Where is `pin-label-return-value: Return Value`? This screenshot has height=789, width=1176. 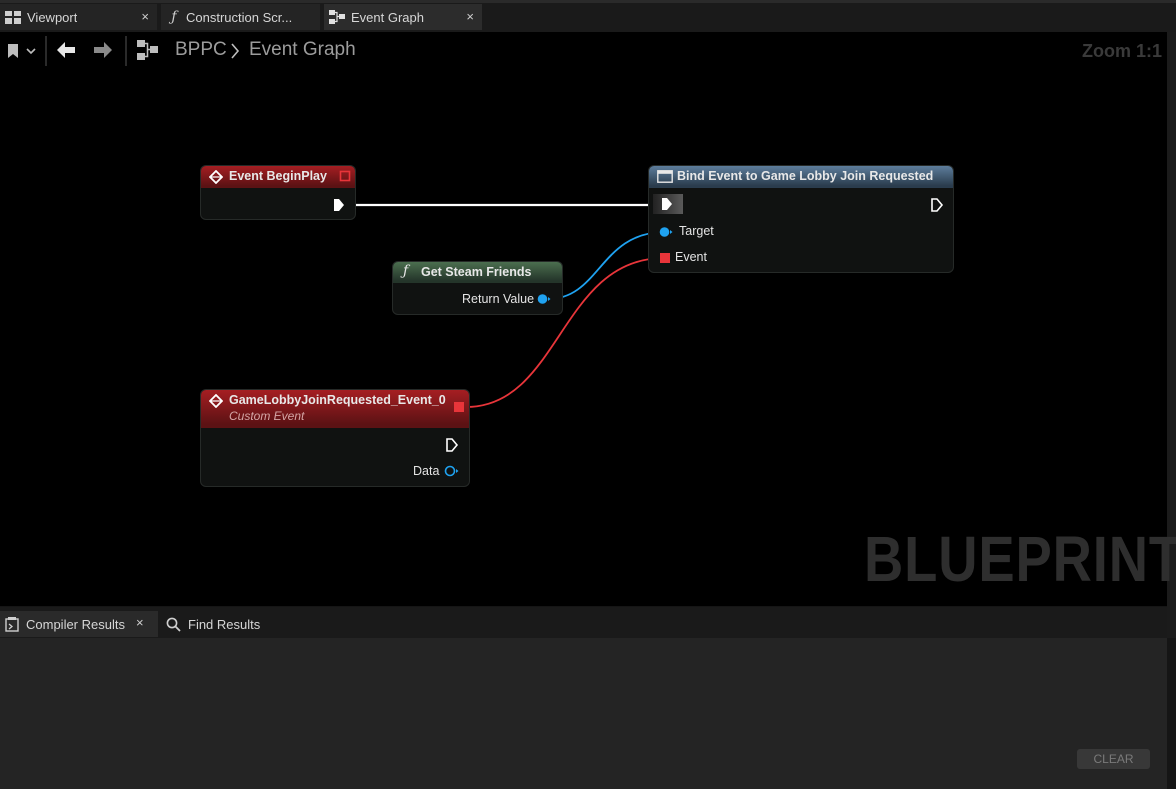 pin-label-return-value: Return Value is located at coordinates (498, 299).